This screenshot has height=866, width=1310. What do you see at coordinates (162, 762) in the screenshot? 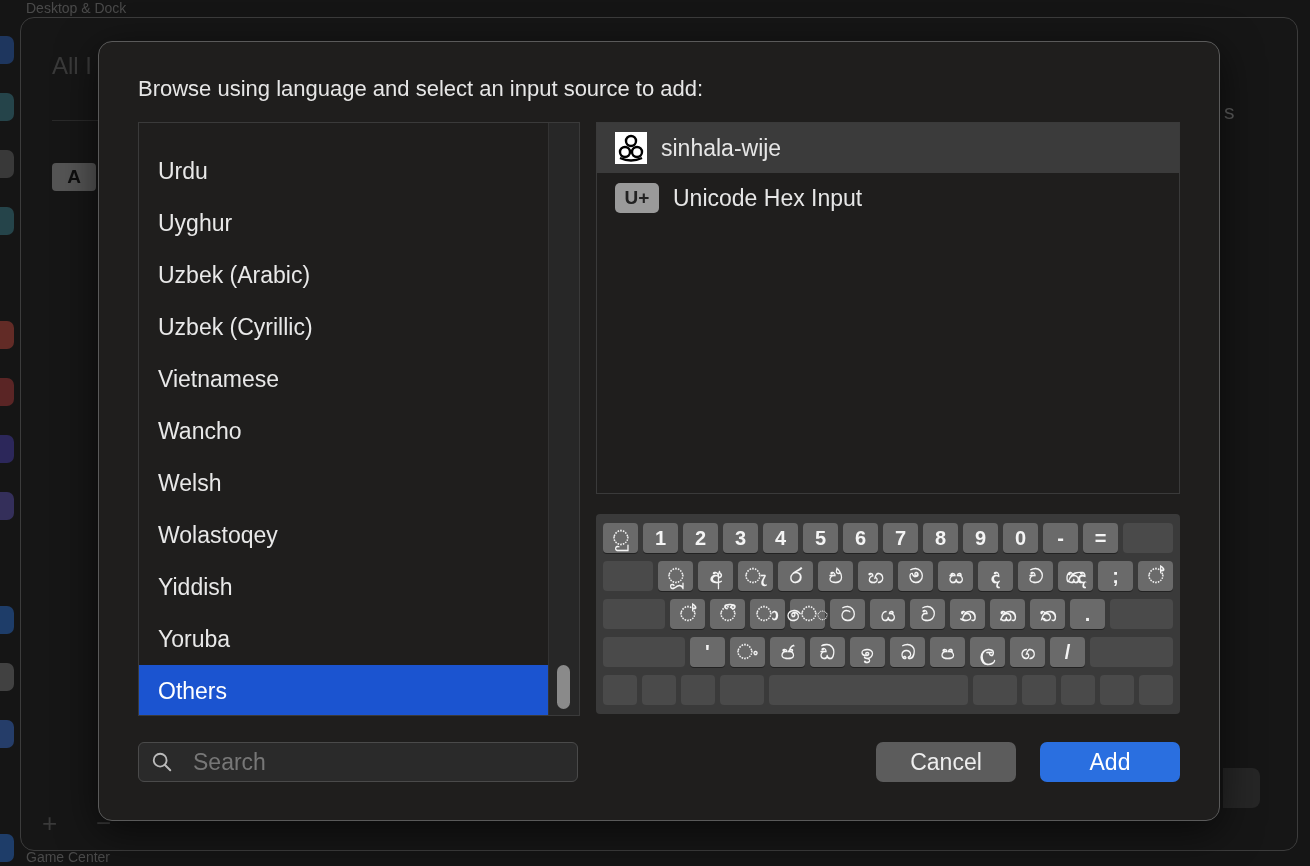
I see `search-icon` at bounding box center [162, 762].